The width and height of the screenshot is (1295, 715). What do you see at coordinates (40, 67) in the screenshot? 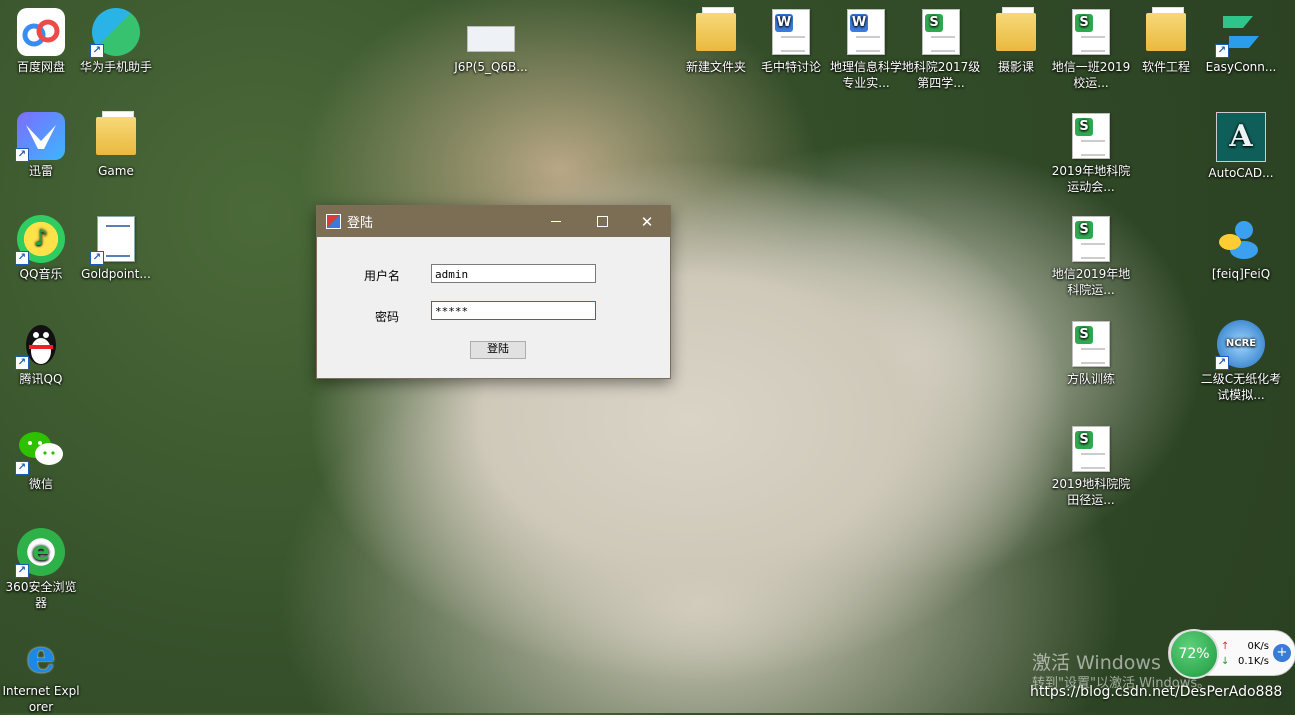
I see `icon-label: 百度网盘` at bounding box center [40, 67].